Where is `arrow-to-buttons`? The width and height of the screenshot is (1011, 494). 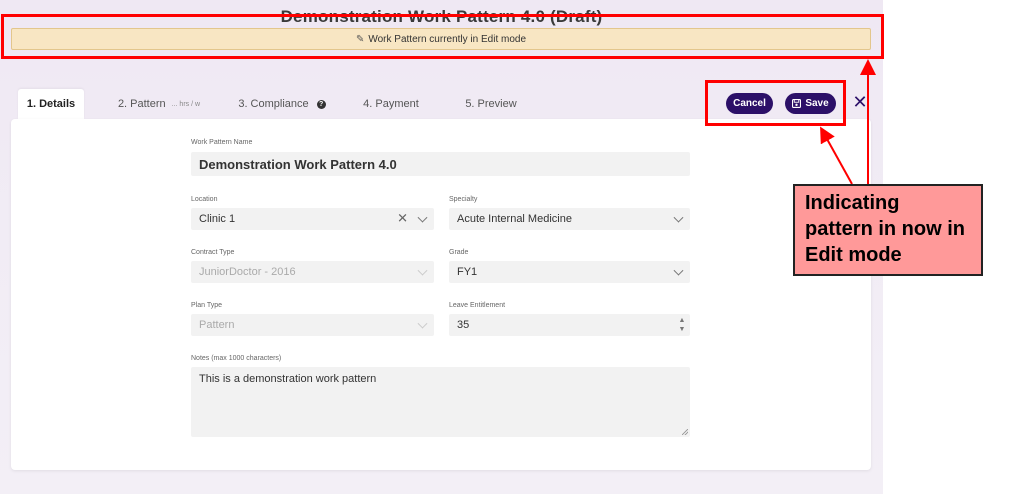 arrow-to-buttons is located at coordinates (836, 155).